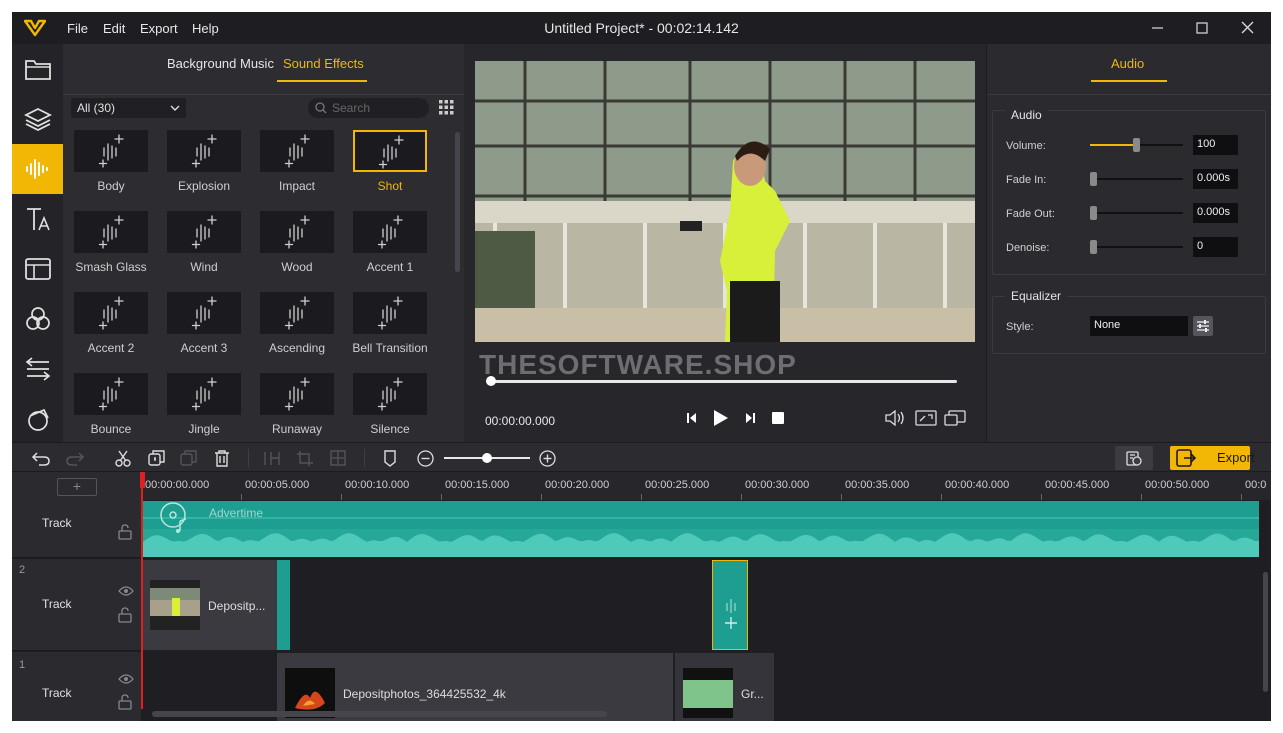 Image resolution: width=1283 pixels, height=733 pixels. I want to click on fade-in-knob, so click(1093, 179).